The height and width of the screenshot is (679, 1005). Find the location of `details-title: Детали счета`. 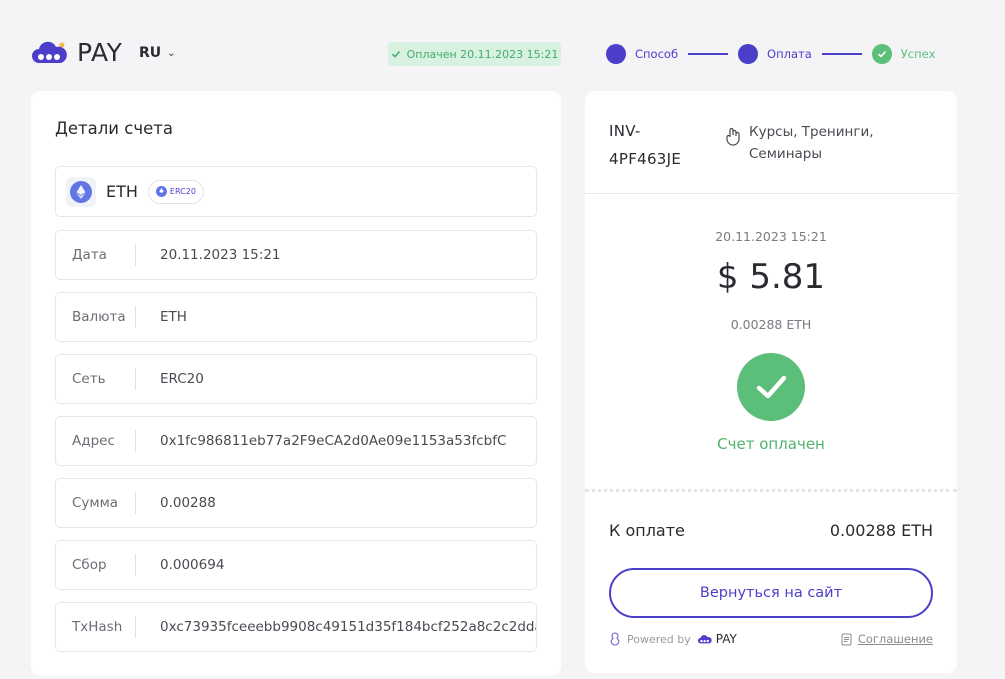

details-title: Детали счета is located at coordinates (114, 128).